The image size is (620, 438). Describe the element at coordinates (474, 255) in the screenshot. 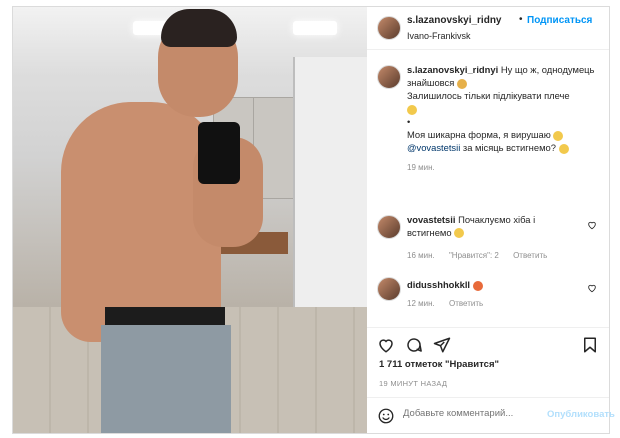

I see `comment-likes: "Нравится": 2` at that location.